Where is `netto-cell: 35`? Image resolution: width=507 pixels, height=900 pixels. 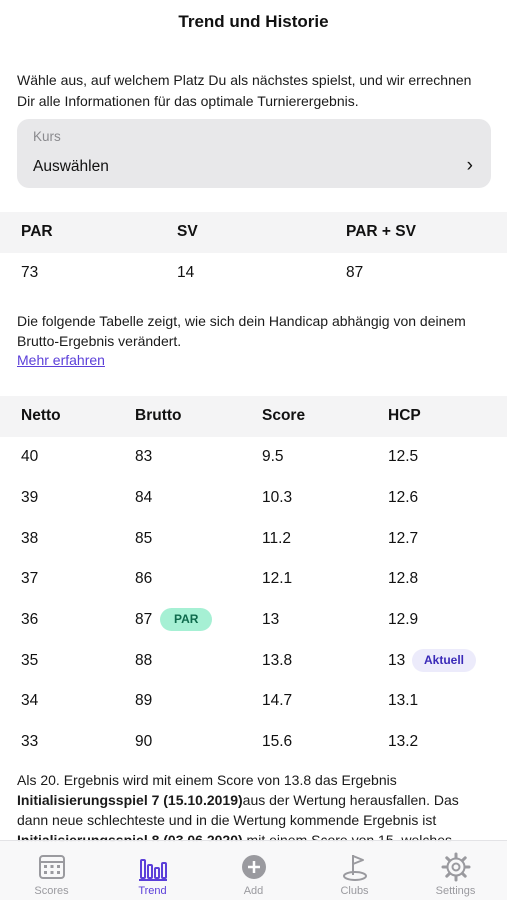 netto-cell: 35 is located at coordinates (30, 660).